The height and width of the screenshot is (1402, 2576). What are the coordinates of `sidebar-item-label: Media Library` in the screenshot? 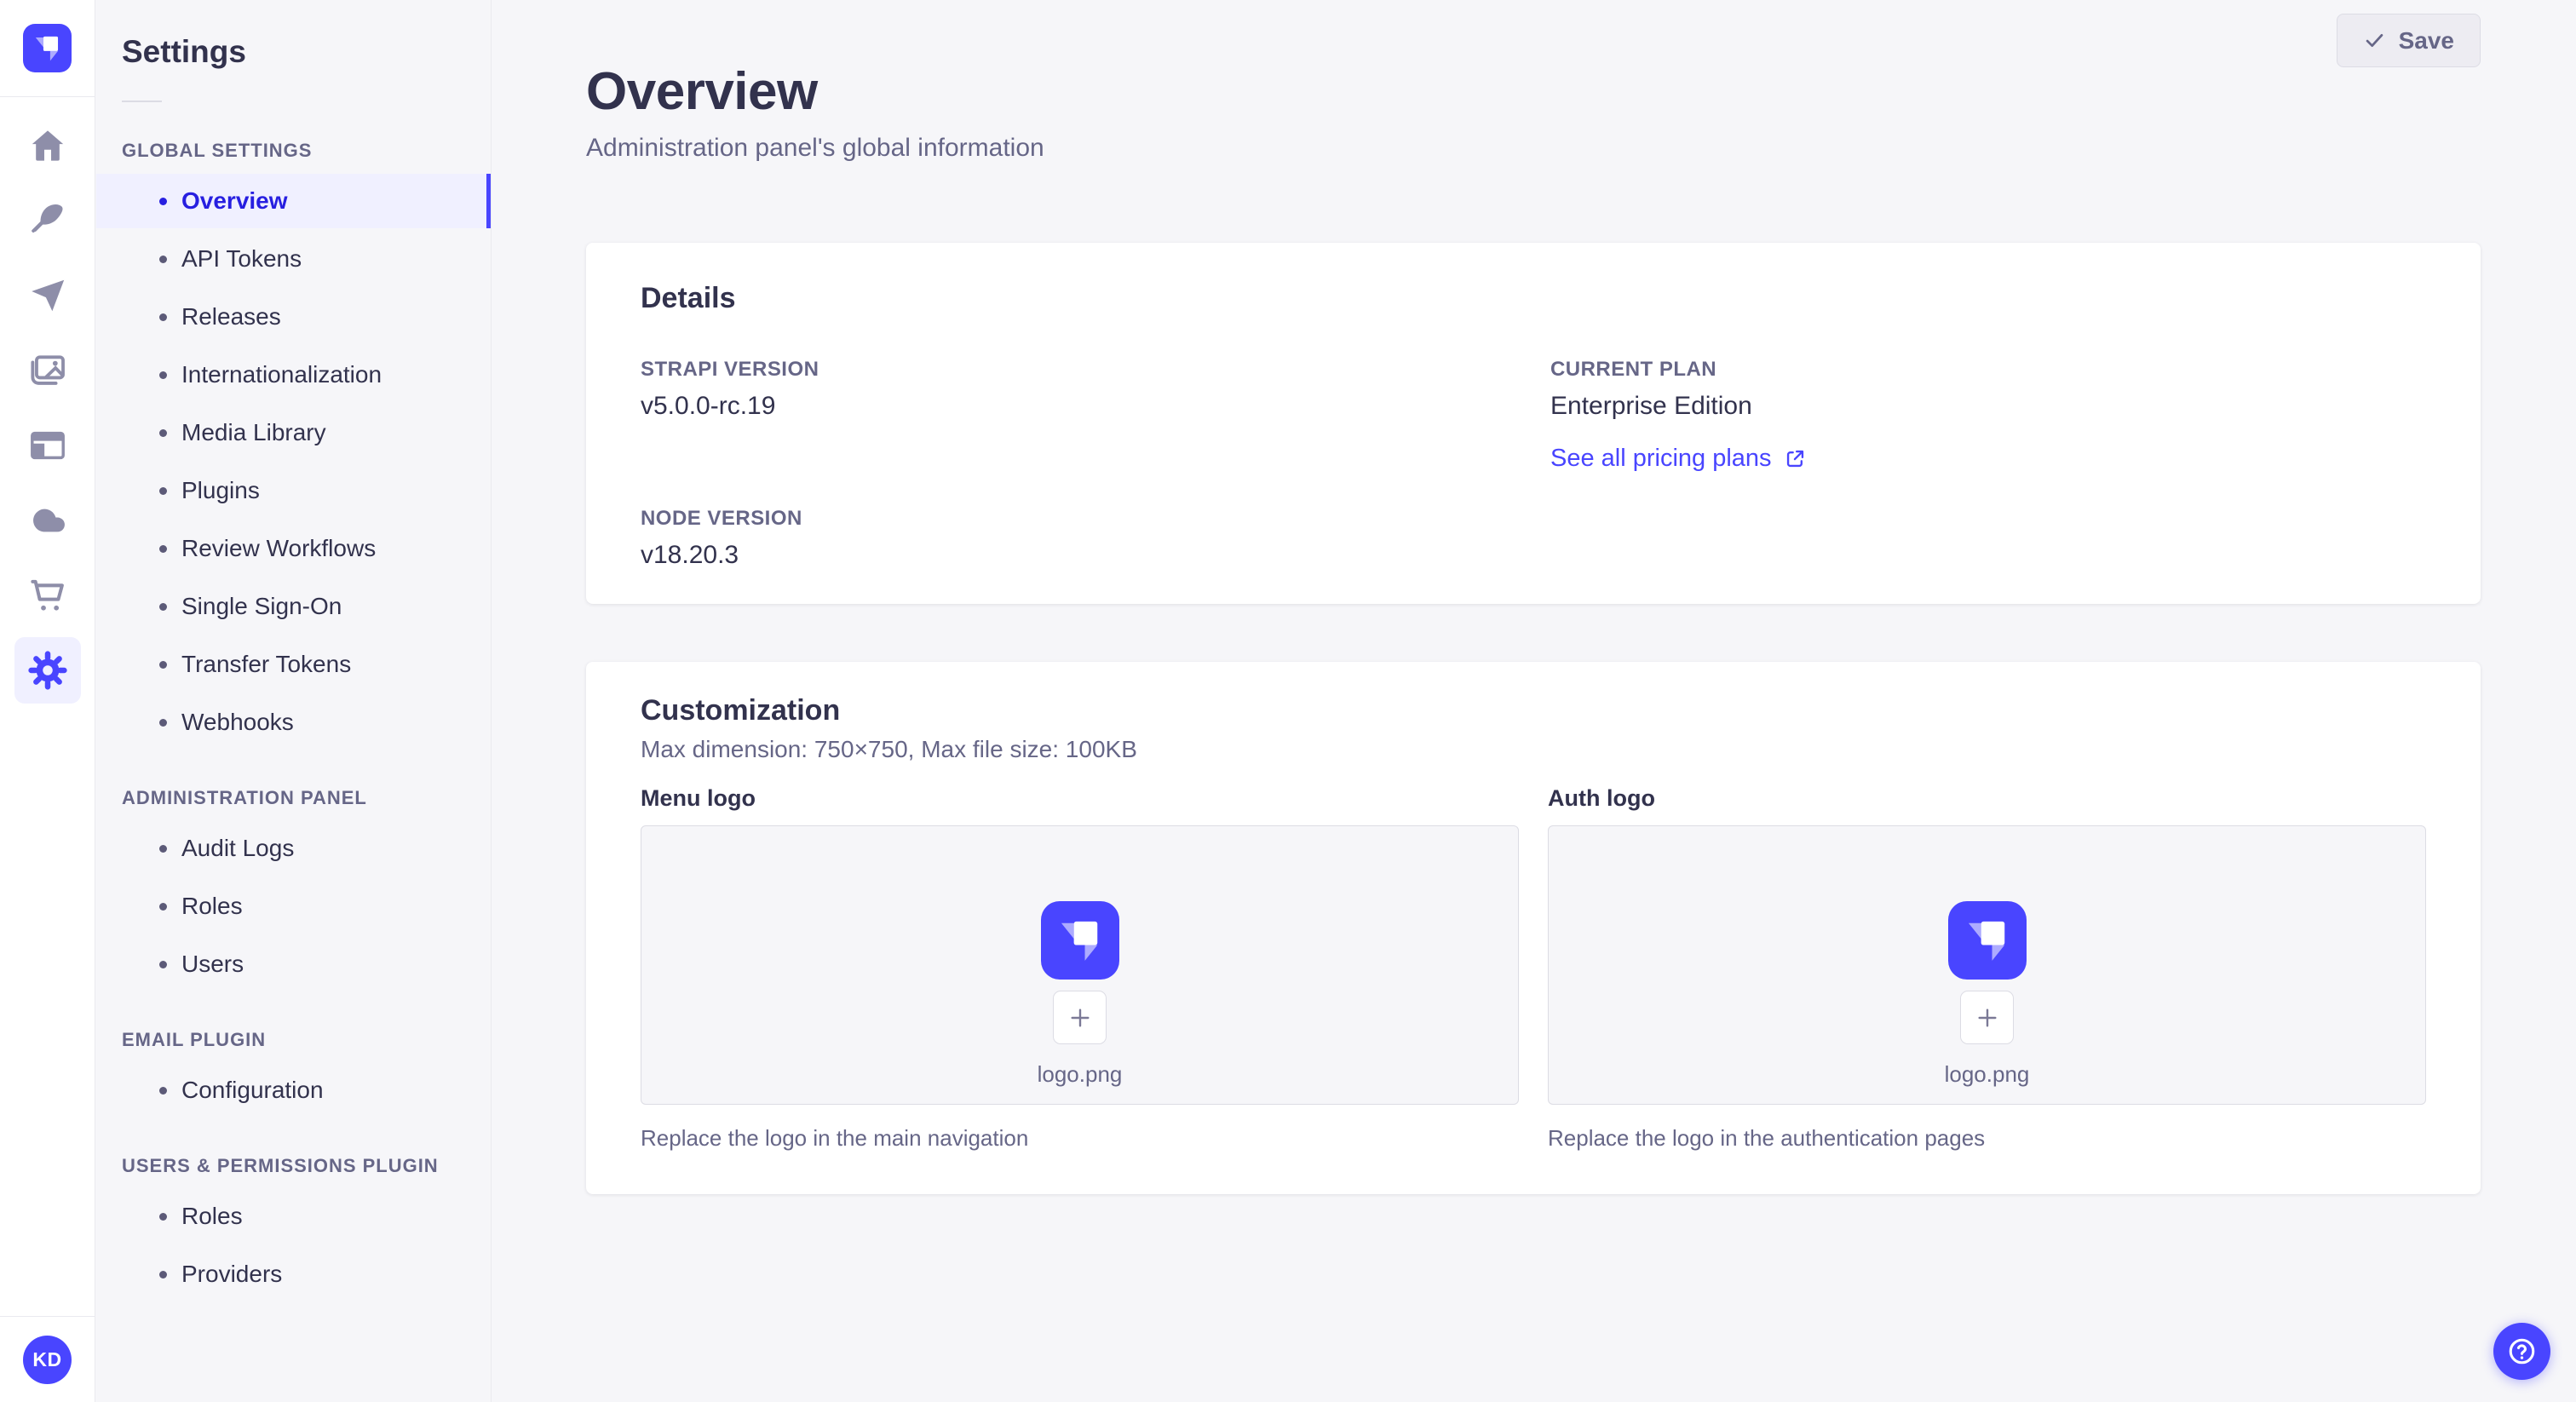 It's located at (254, 432).